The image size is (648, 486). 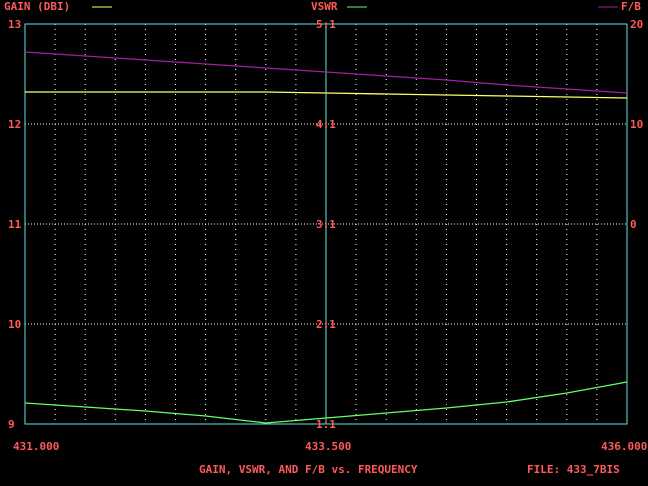 I want to click on gain-tick: 9, so click(x=11, y=424).